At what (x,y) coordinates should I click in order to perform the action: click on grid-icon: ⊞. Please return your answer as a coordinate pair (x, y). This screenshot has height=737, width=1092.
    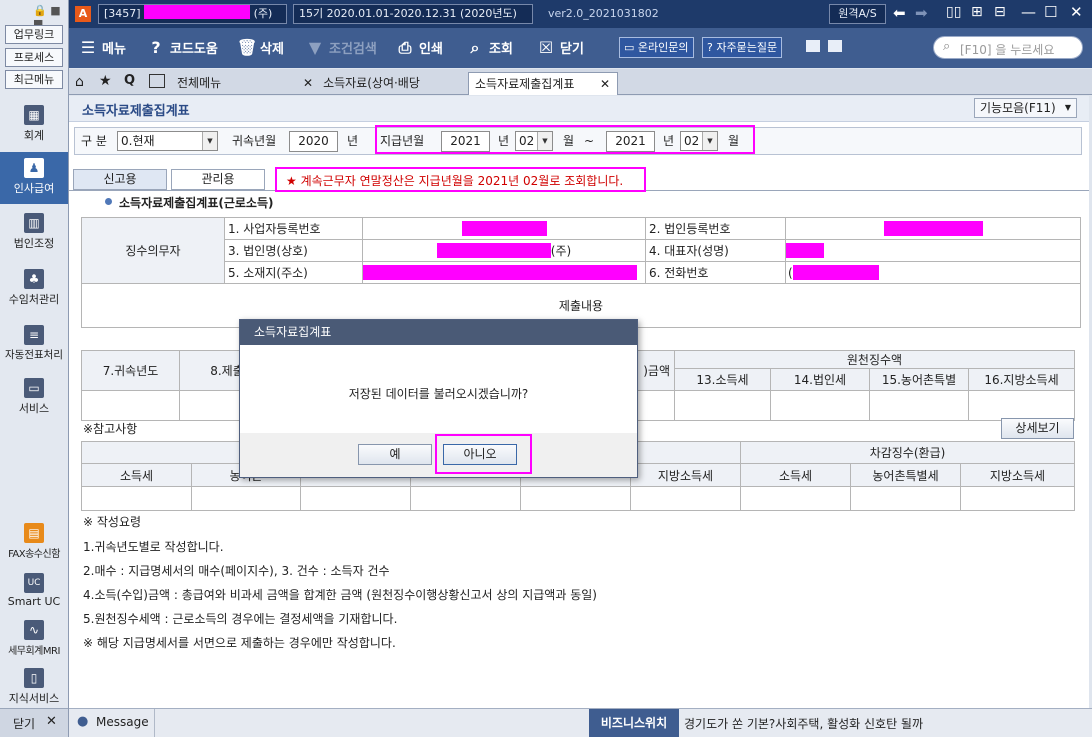
    Looking at the image, I should click on (977, 12).